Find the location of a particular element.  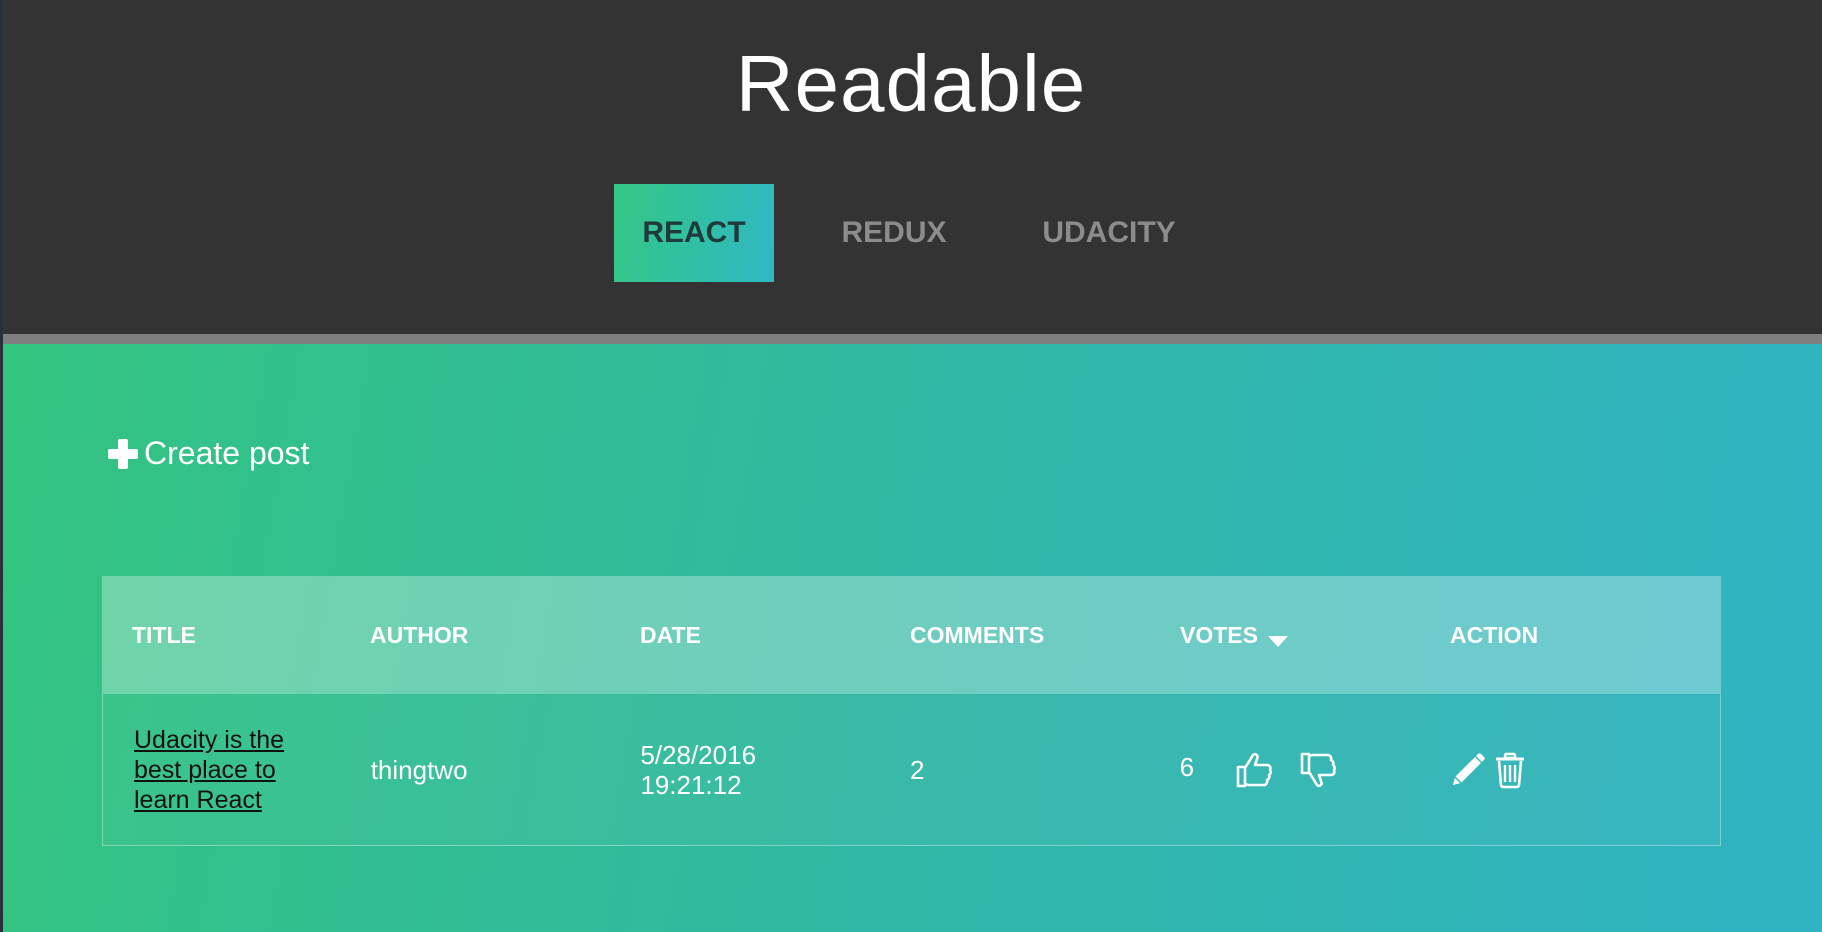

tab-react: REACT is located at coordinates (694, 233).